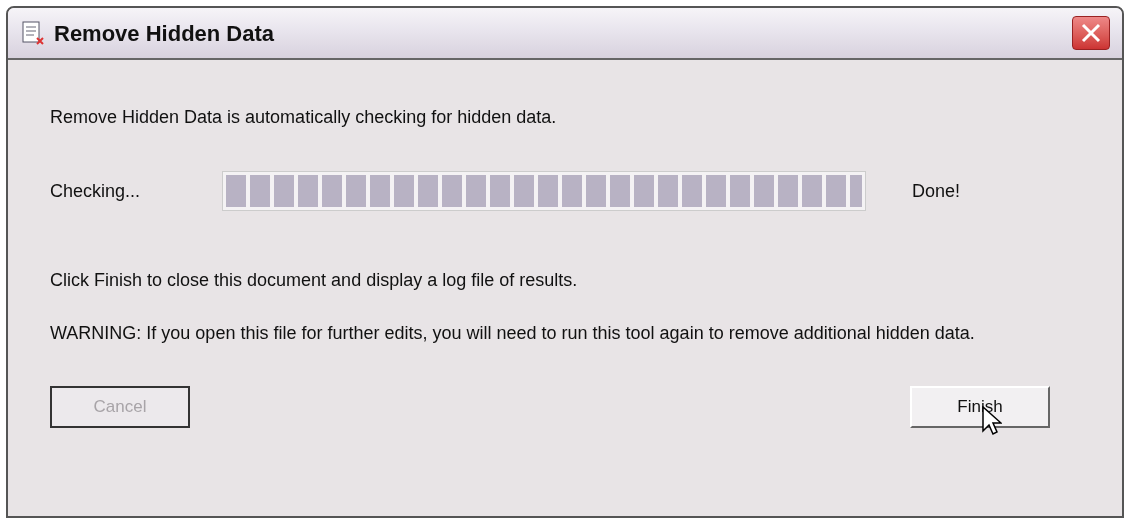 The height and width of the screenshot is (524, 1130). Describe the element at coordinates (33, 33) in the screenshot. I see `document-icon` at that location.